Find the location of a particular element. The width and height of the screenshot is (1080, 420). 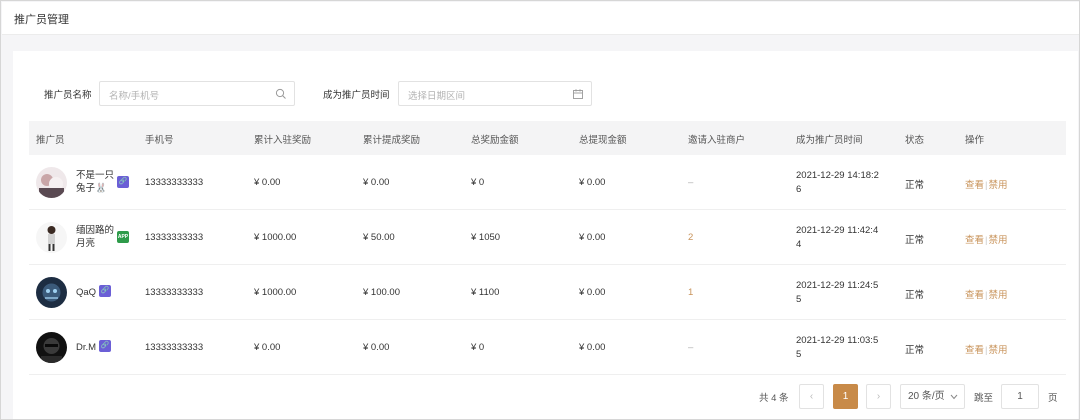

promoter-name-line1: 不是一只 is located at coordinates (95, 175).